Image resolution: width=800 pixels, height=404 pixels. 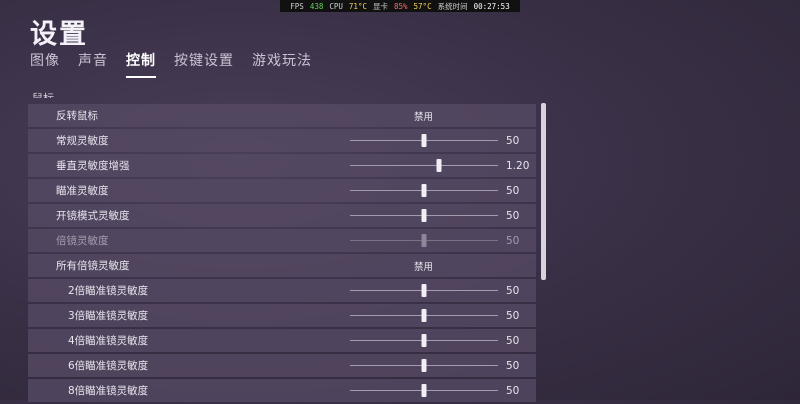 I want to click on setting-row: 8倍瞄准镜灵敏度 50, so click(x=282, y=390).